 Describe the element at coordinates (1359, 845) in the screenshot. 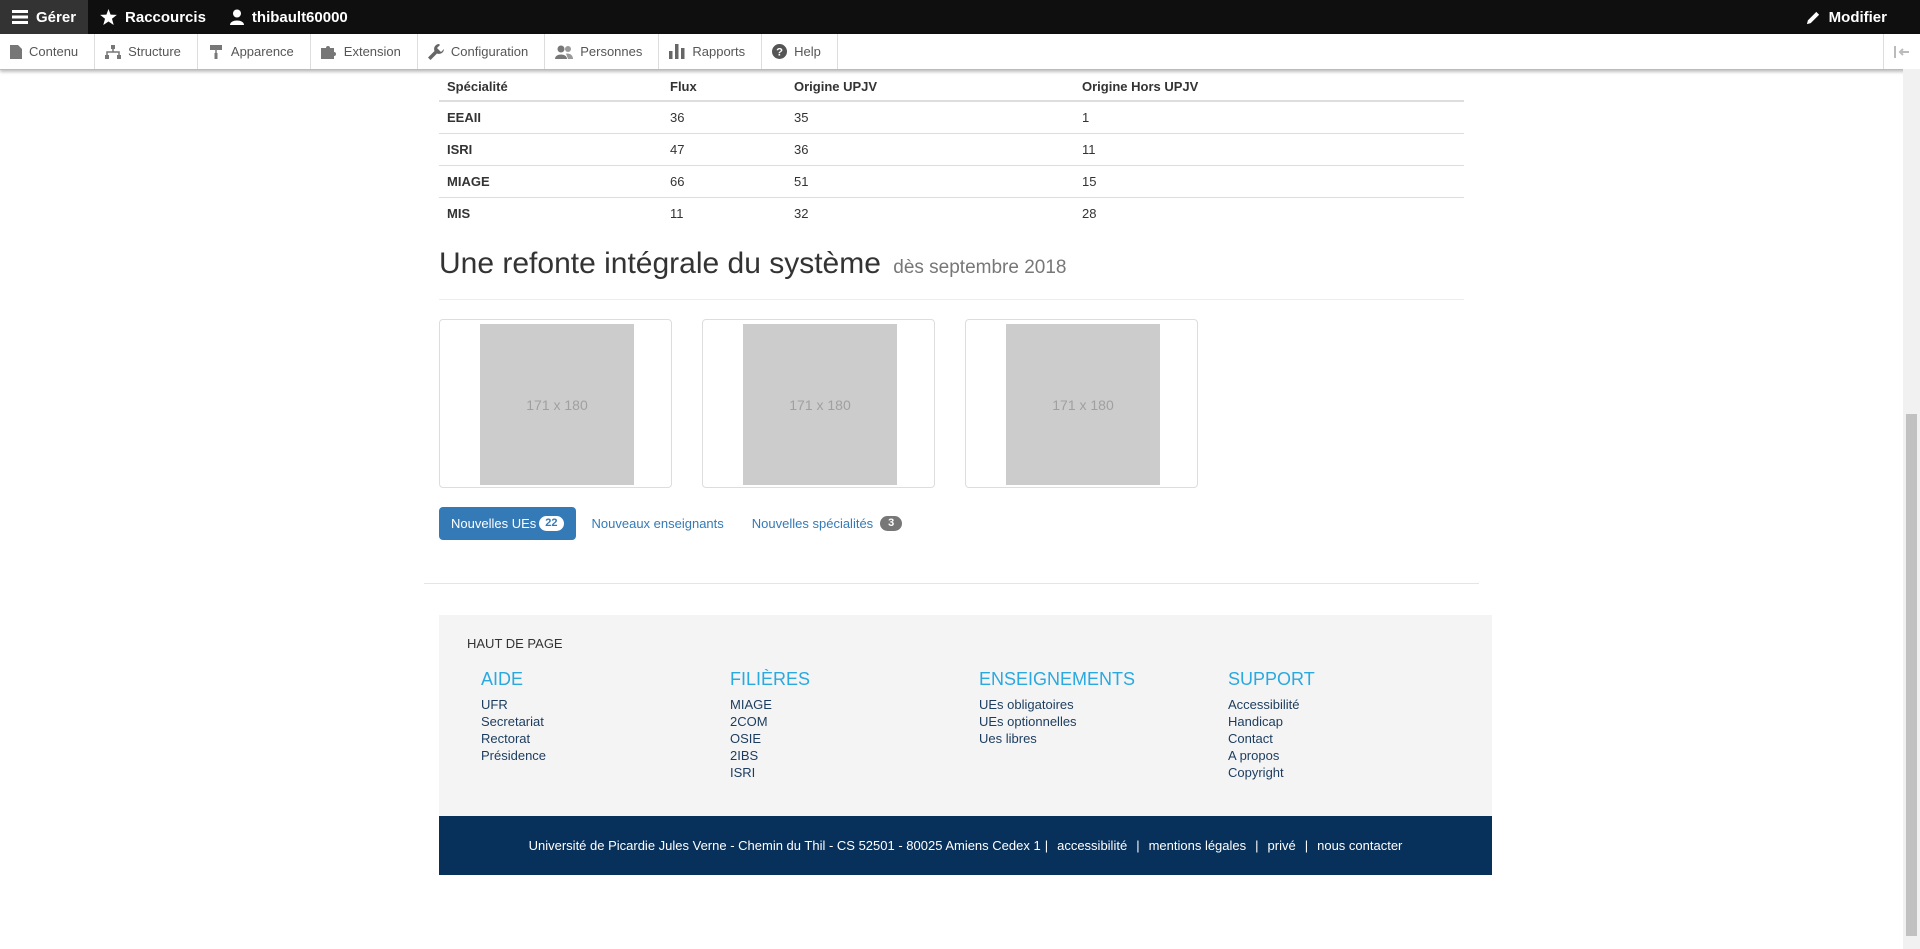

I see `legal-link-contact: nous contacter` at that location.